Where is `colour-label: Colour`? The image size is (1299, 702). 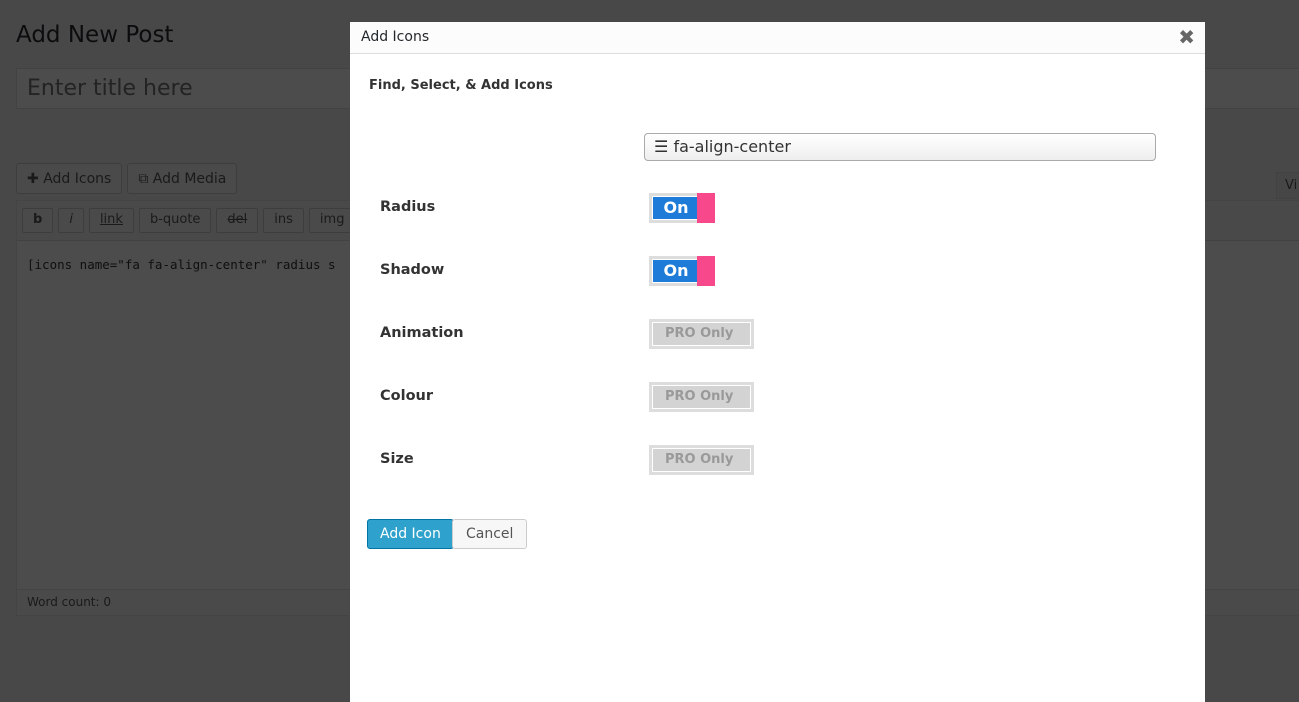
colour-label: Colour is located at coordinates (407, 396).